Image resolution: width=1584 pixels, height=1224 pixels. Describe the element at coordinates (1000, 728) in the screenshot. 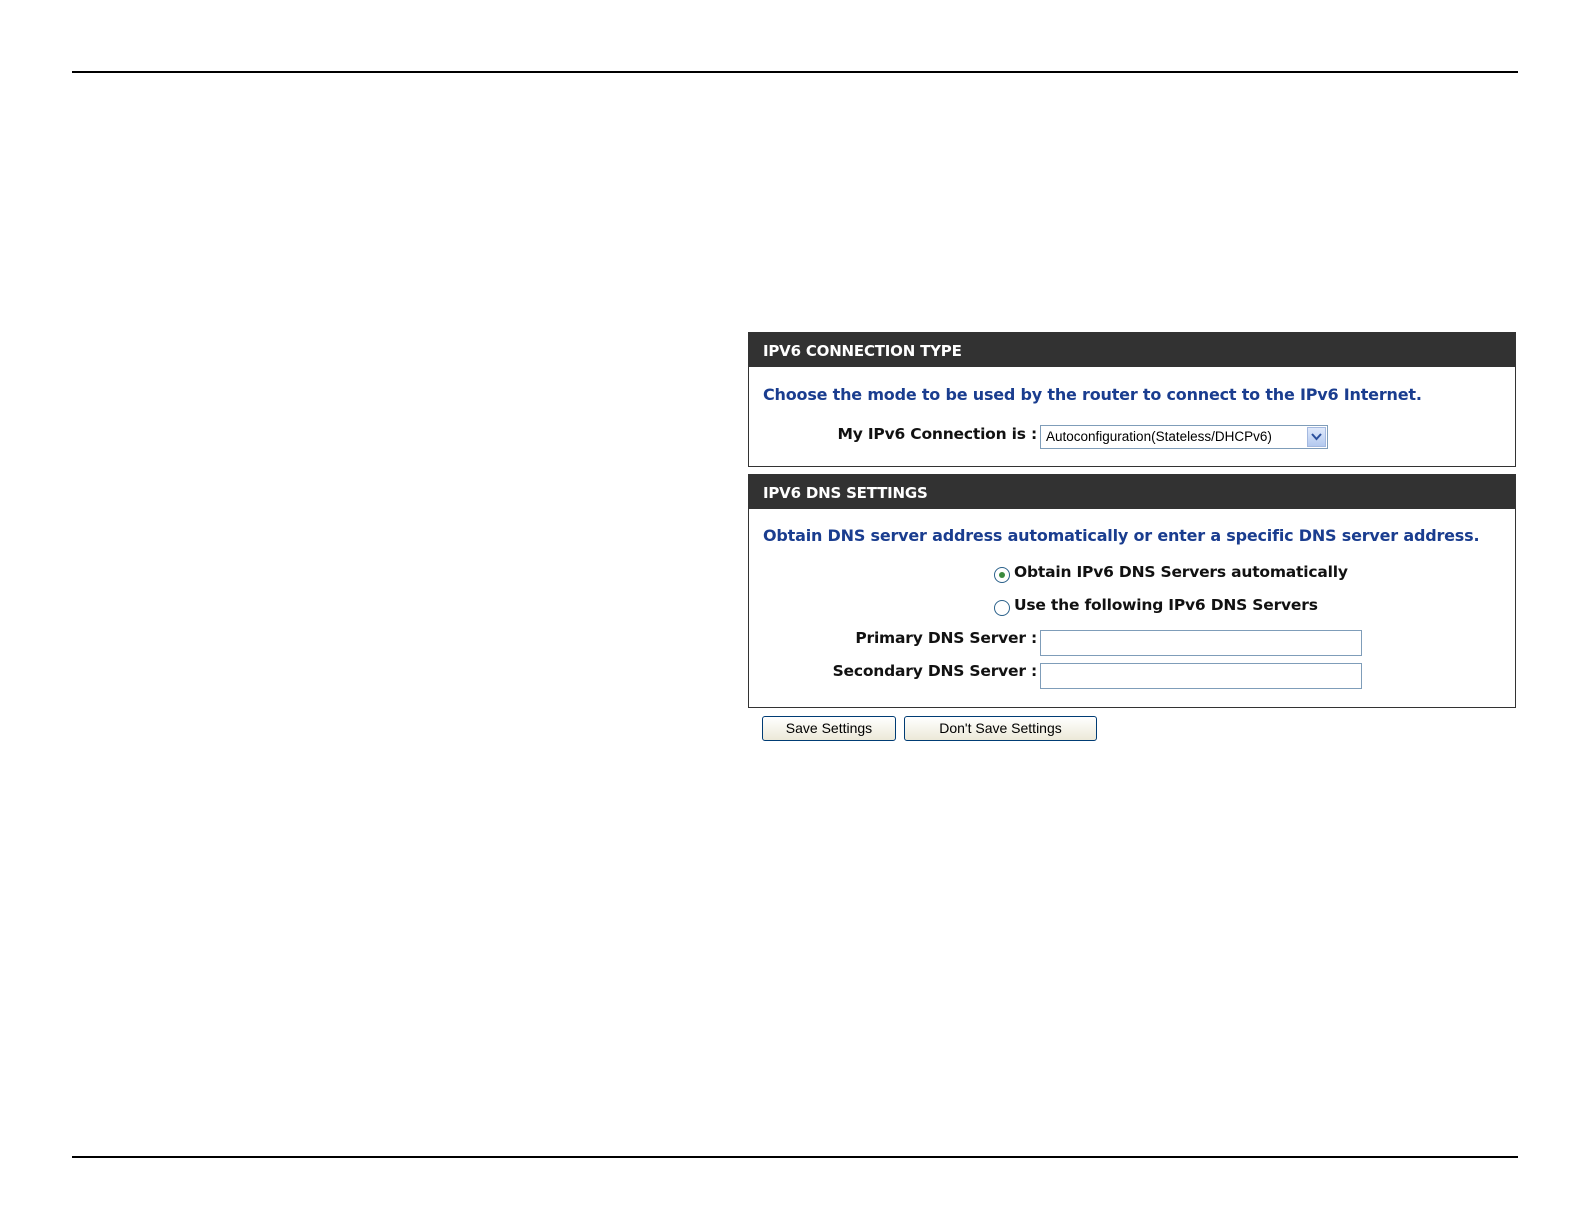

I see `dont-save-settings-button: Don't Save Settings` at that location.